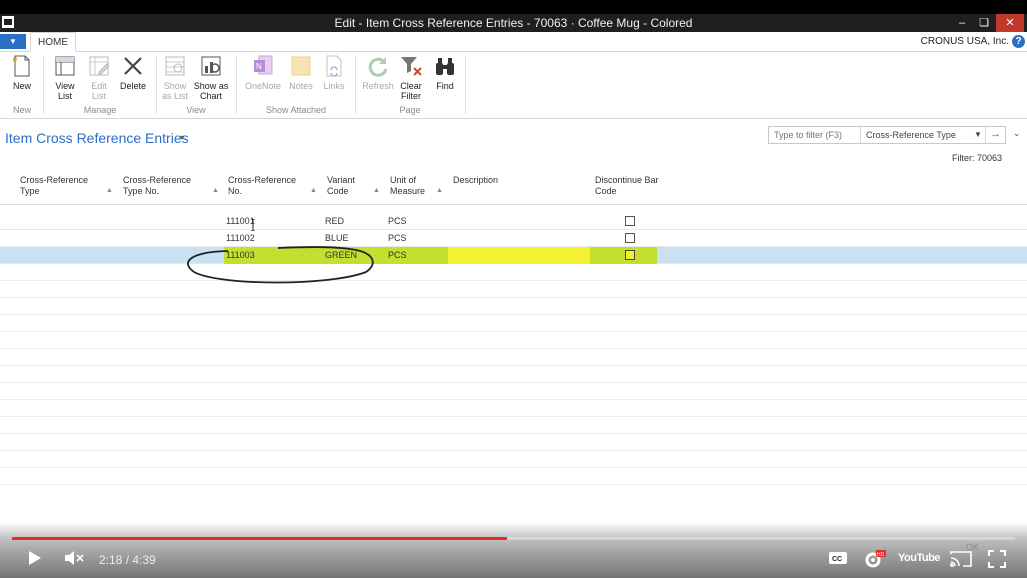  Describe the element at coordinates (263, 72) in the screenshot. I see `onenote-button: N OneNote` at that location.